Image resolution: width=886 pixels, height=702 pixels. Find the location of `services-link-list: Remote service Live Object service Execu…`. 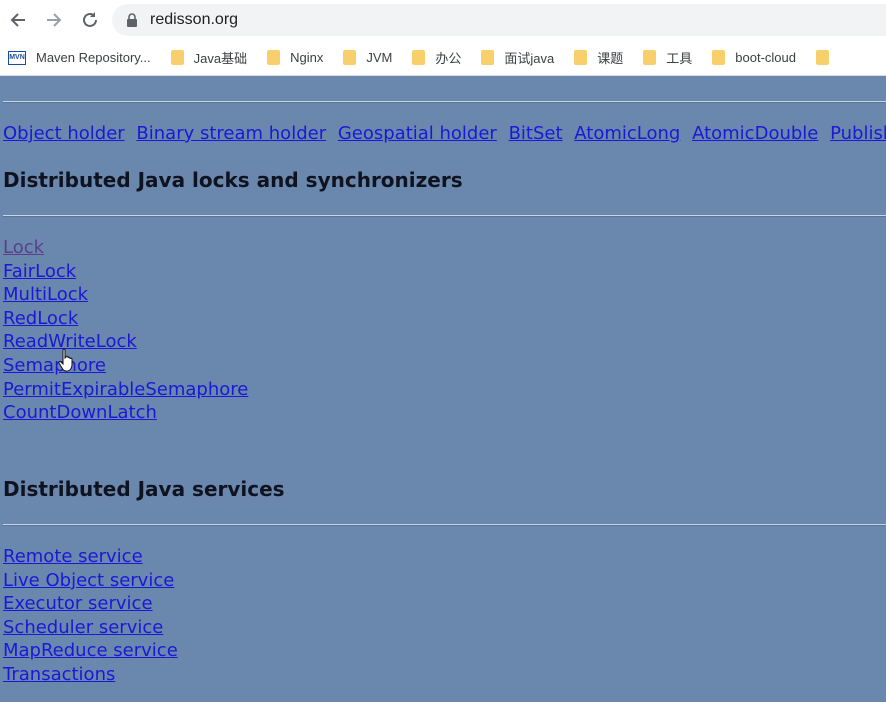

services-link-list: Remote service Live Object service Execu… is located at coordinates (90, 616).